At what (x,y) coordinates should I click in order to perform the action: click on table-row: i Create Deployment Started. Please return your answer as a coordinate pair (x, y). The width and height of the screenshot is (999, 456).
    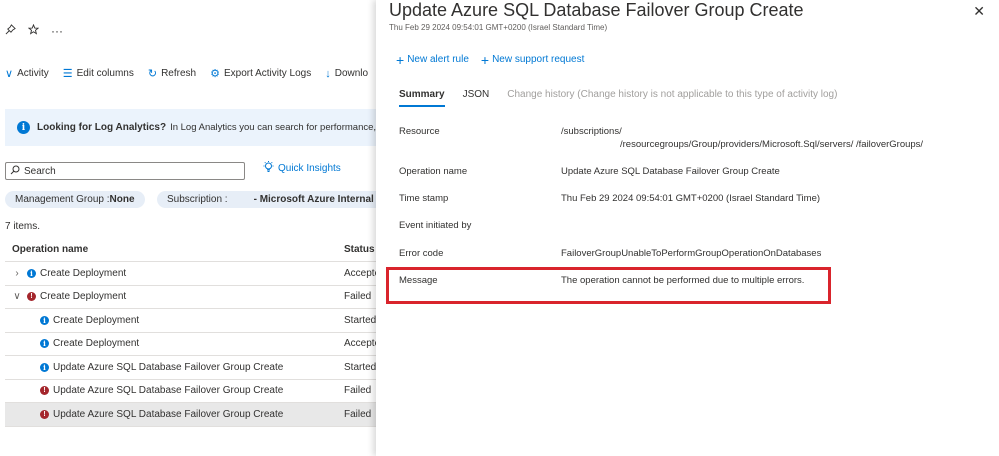
    Looking at the image, I should click on (190, 321).